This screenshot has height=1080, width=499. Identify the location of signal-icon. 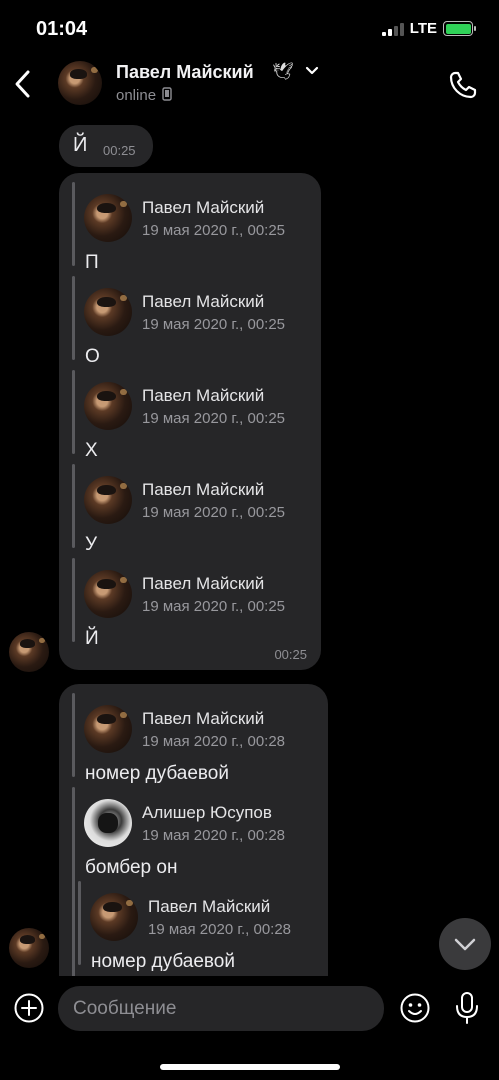
(392, 29).